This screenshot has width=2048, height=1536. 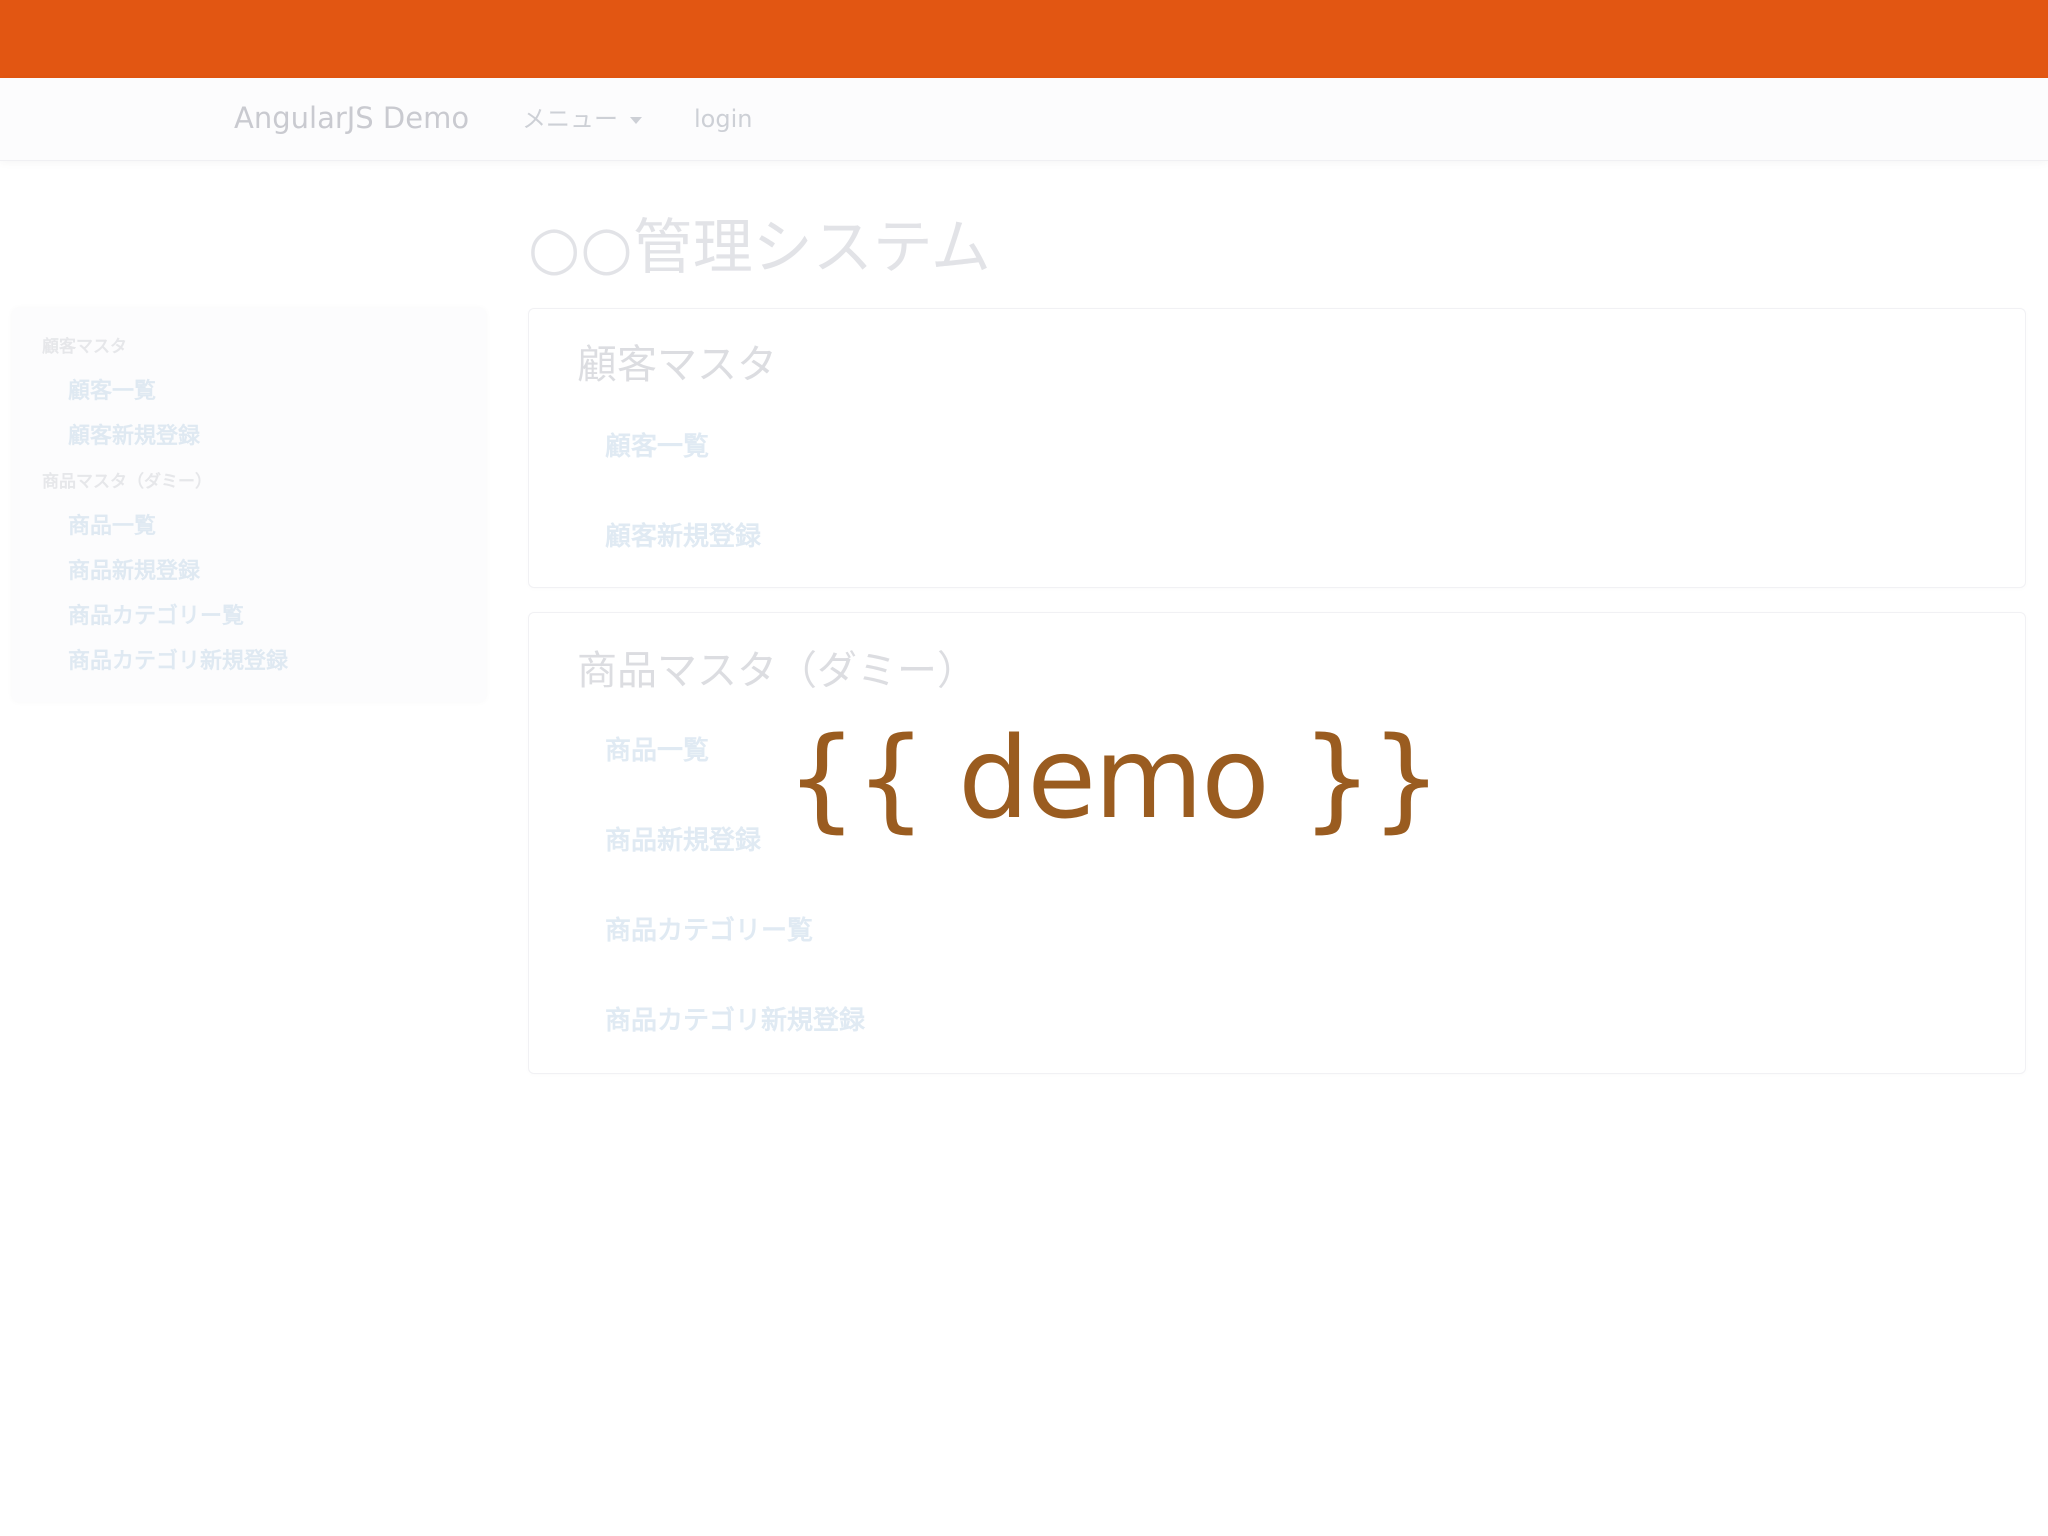 I want to click on navbar-brand: AngularJS Demo, so click(x=351, y=118).